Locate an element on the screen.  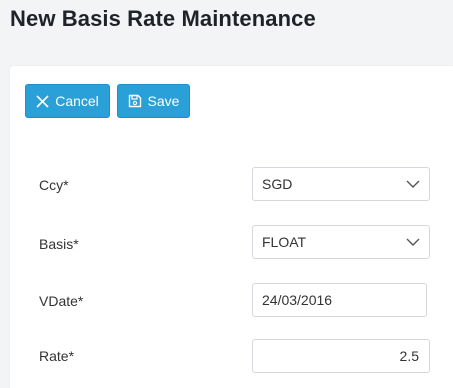
ccy-select-value: SGD is located at coordinates (277, 184).